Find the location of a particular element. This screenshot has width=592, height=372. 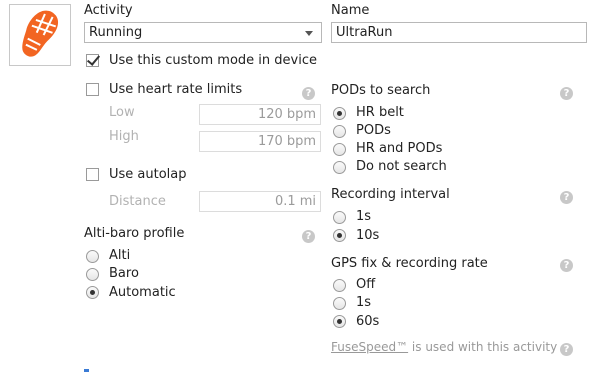

high-label: High is located at coordinates (124, 136).